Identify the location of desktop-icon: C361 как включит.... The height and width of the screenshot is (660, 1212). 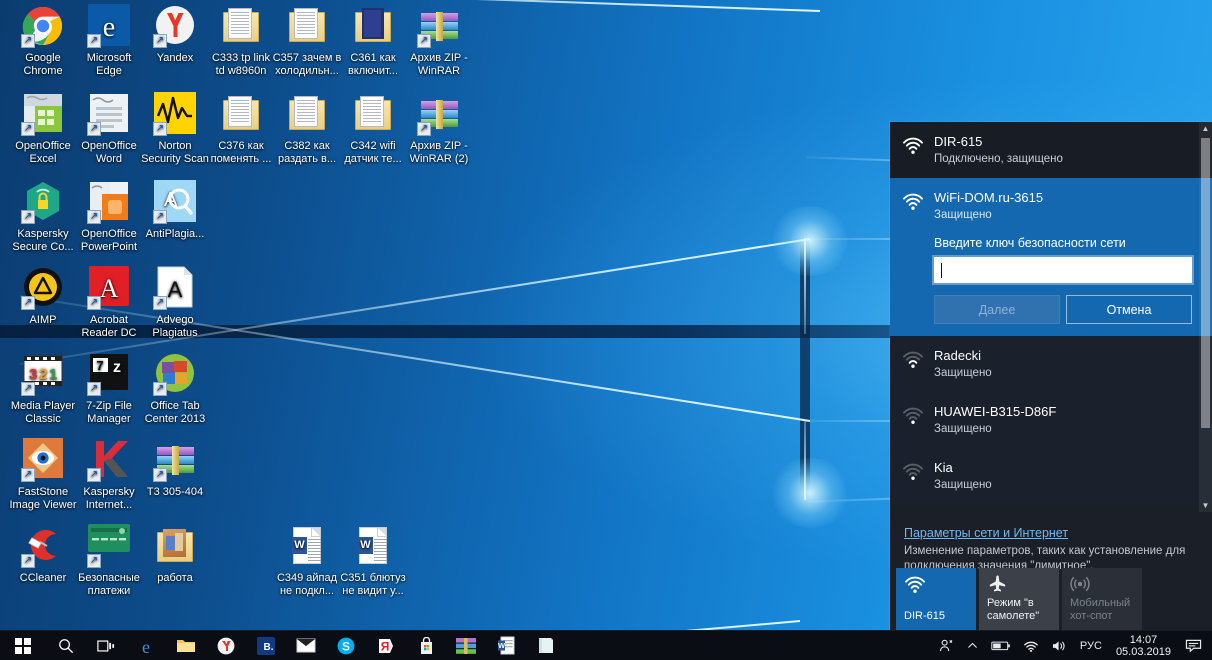
(373, 40).